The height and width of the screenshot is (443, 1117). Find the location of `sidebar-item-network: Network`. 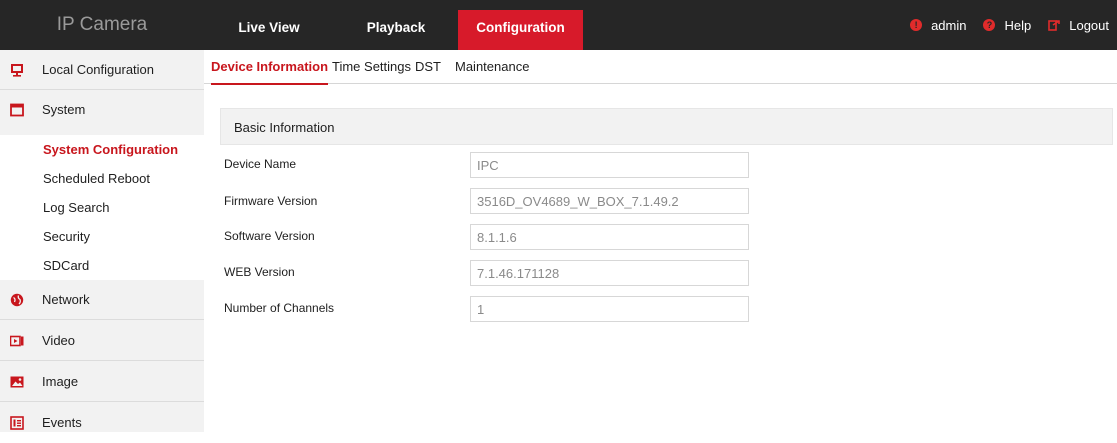

sidebar-item-network: Network is located at coordinates (102, 300).